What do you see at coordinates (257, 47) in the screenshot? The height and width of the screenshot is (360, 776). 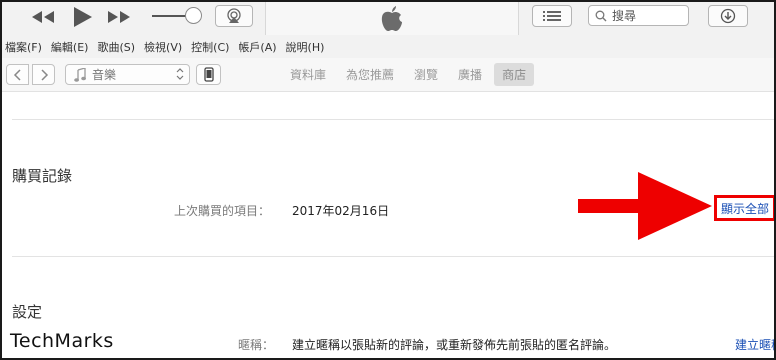 I see `menu-item-account: 帳戶(A)` at bounding box center [257, 47].